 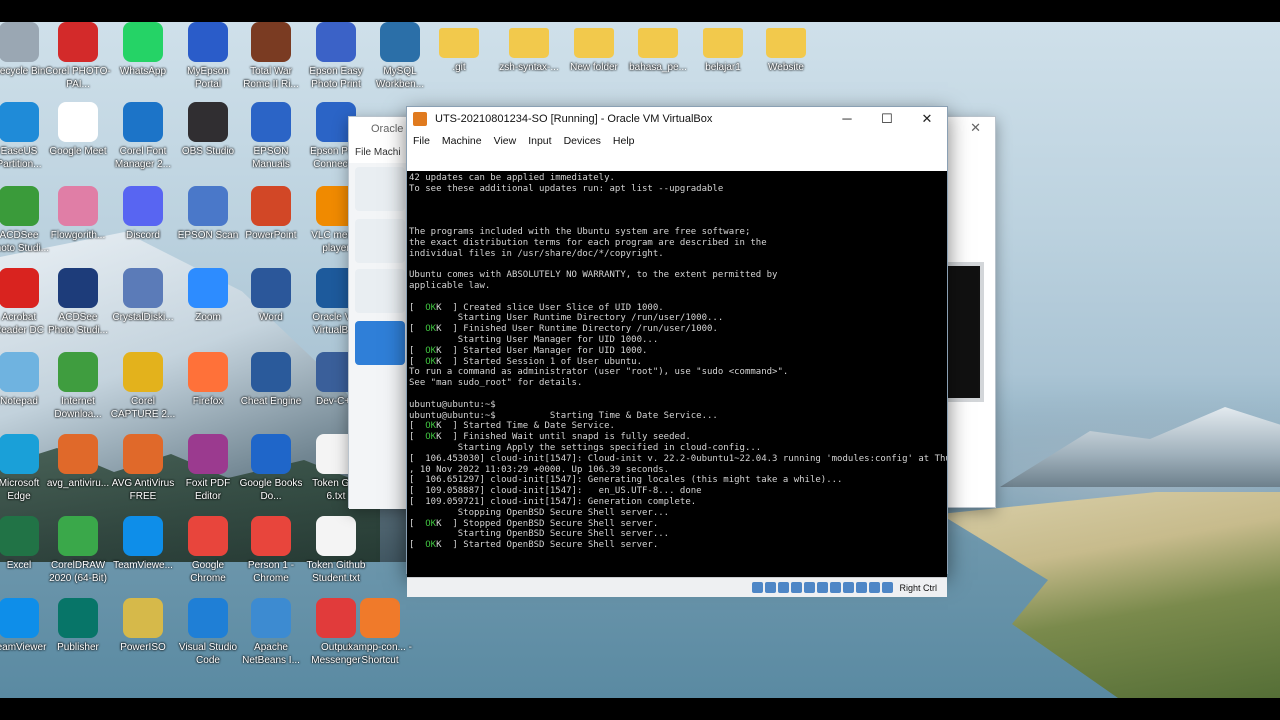 I want to click on epson-manuals-icon, so click(x=271, y=122).